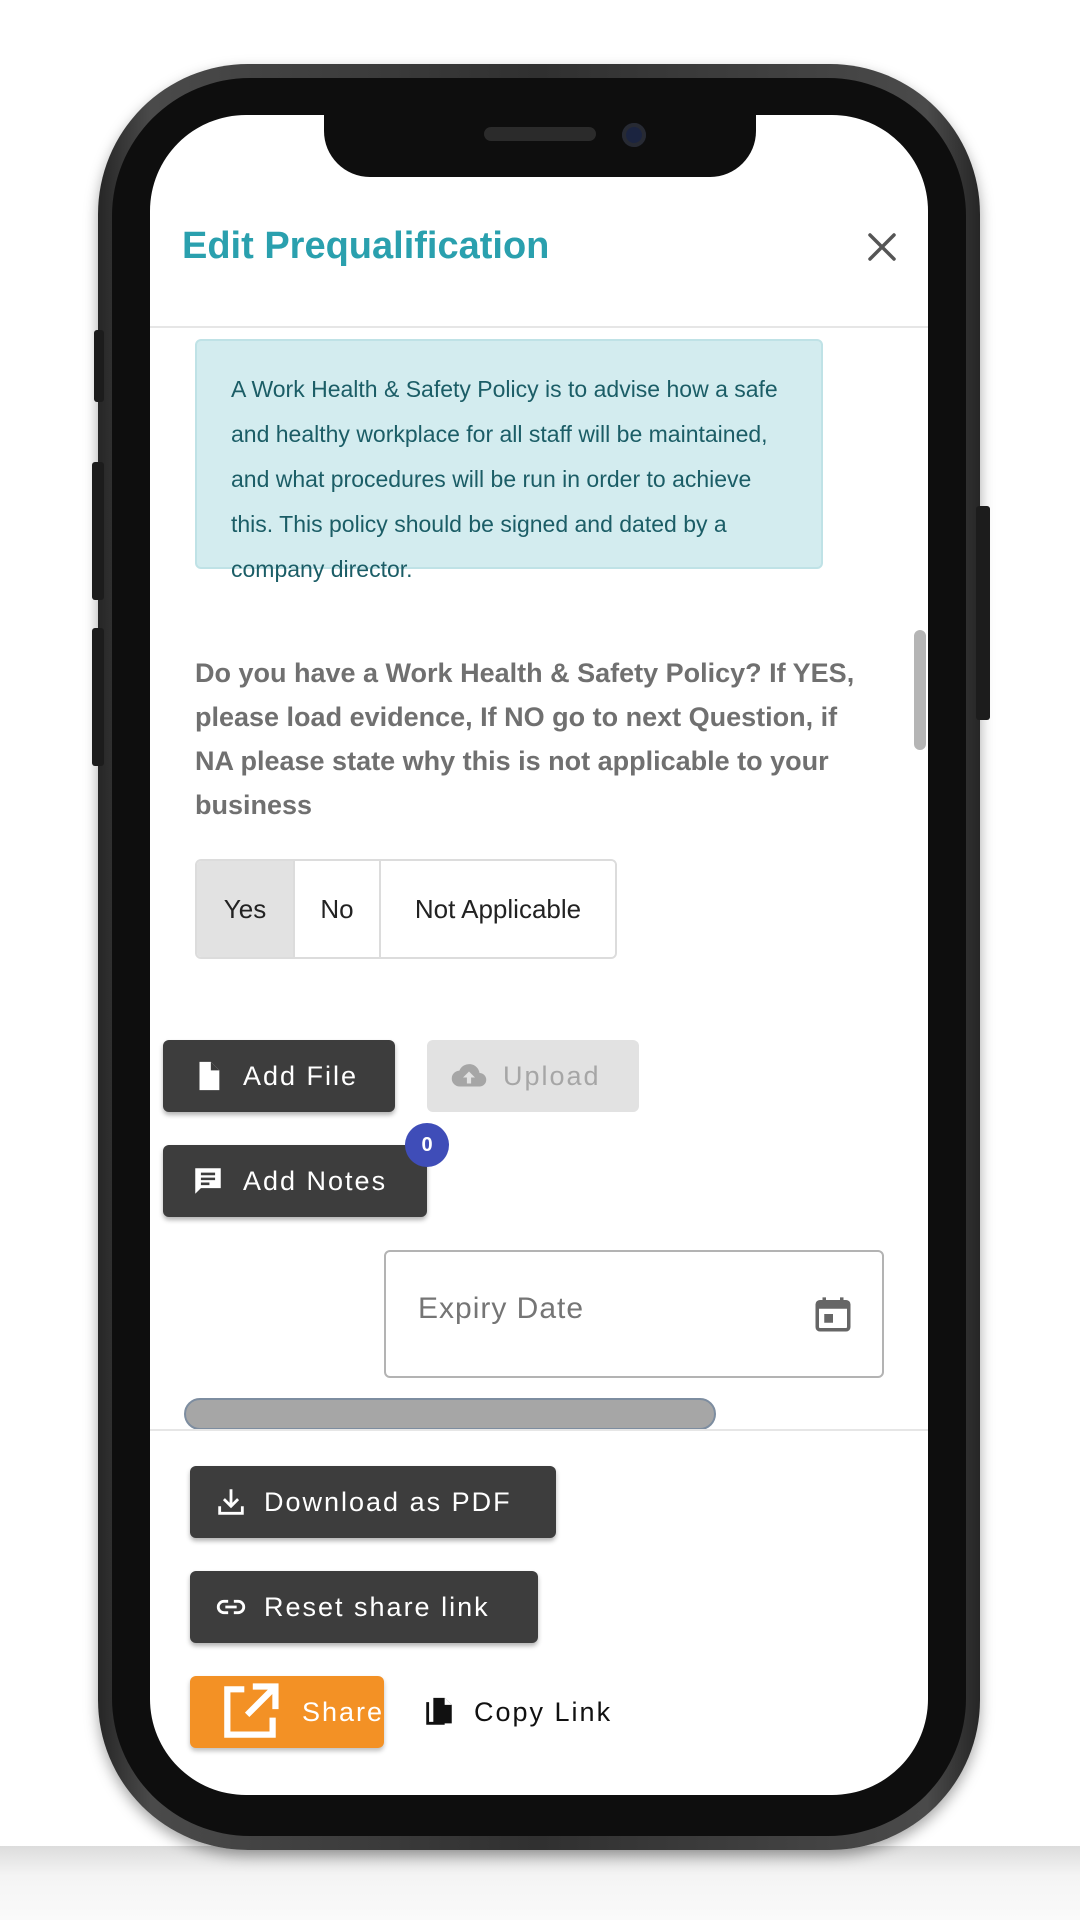 The height and width of the screenshot is (1920, 1080). What do you see at coordinates (540, 1883) in the screenshot?
I see `reflection-floor` at bounding box center [540, 1883].